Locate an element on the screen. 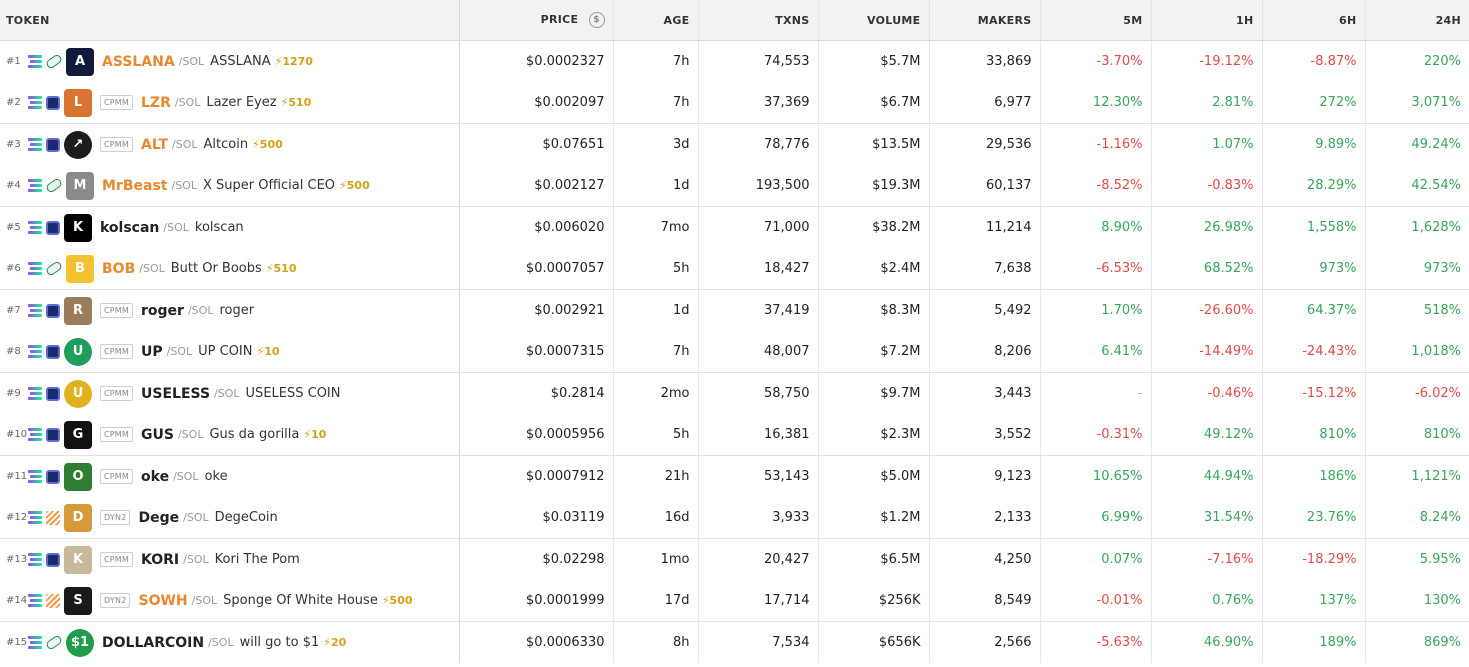 This screenshot has height=667, width=1469. token-symbol: DOLLARCOIN is located at coordinates (153, 643).